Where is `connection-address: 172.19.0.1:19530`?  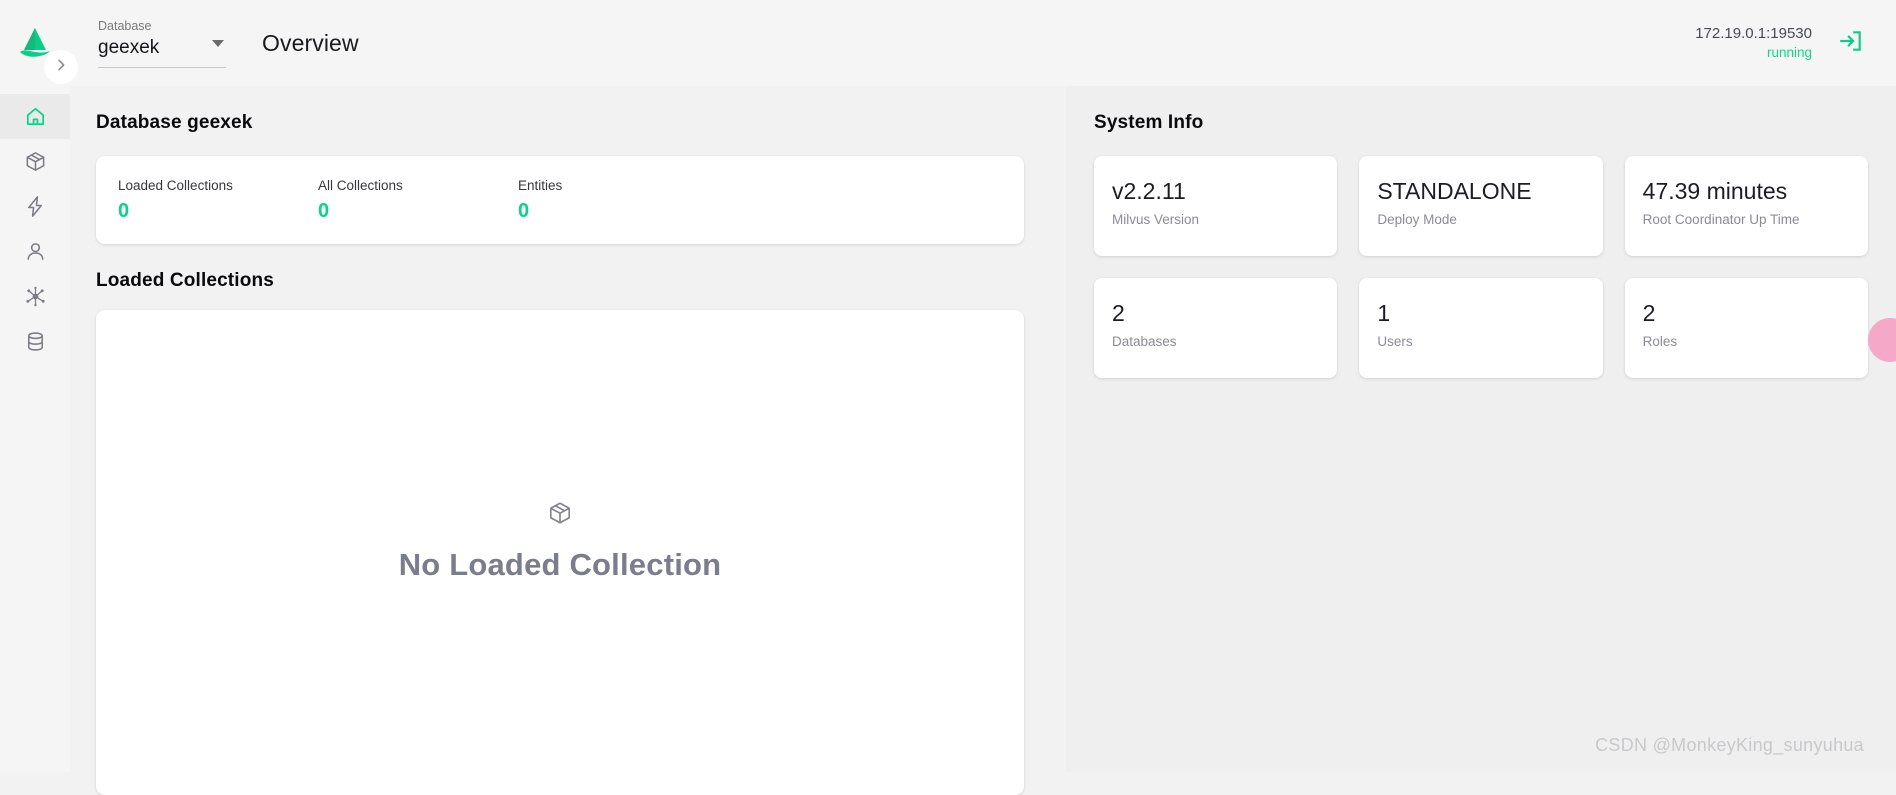 connection-address: 172.19.0.1:19530 is located at coordinates (1753, 34).